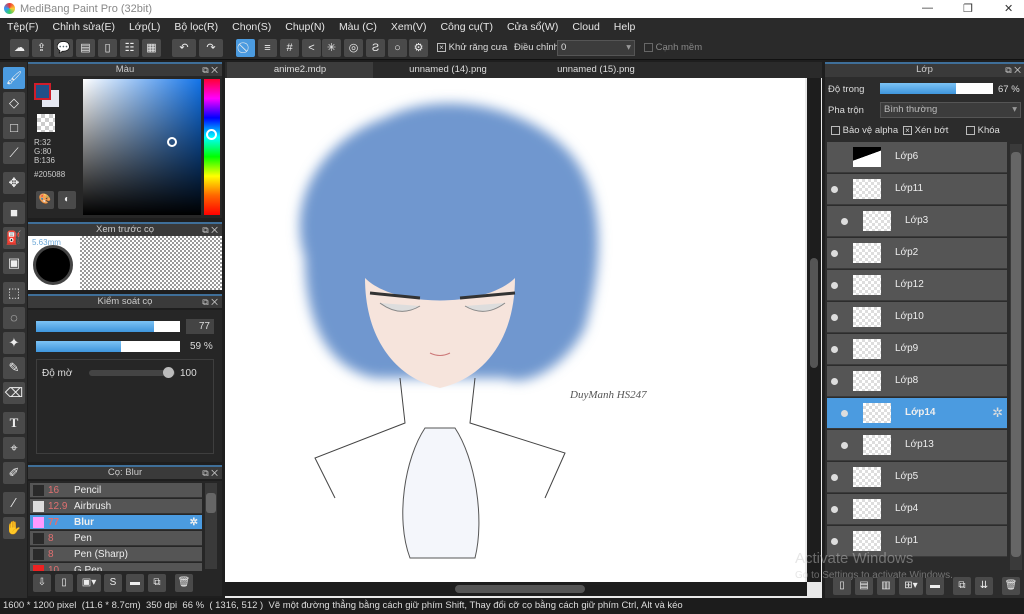 This screenshot has height=614, width=1024. Describe the element at coordinates (14, 503) in the screenshot. I see `eyedropper-tool-icon: ⁄` at that location.